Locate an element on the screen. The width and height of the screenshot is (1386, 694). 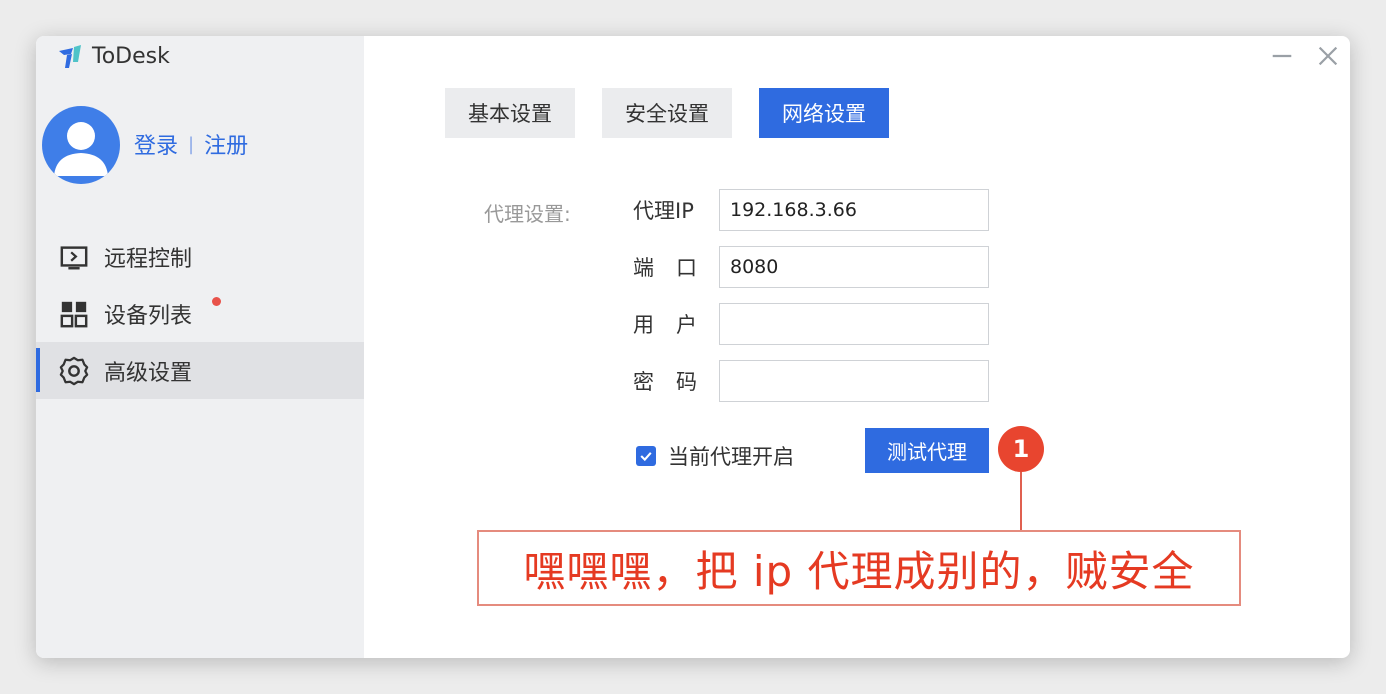
avatar is located at coordinates (81, 145).